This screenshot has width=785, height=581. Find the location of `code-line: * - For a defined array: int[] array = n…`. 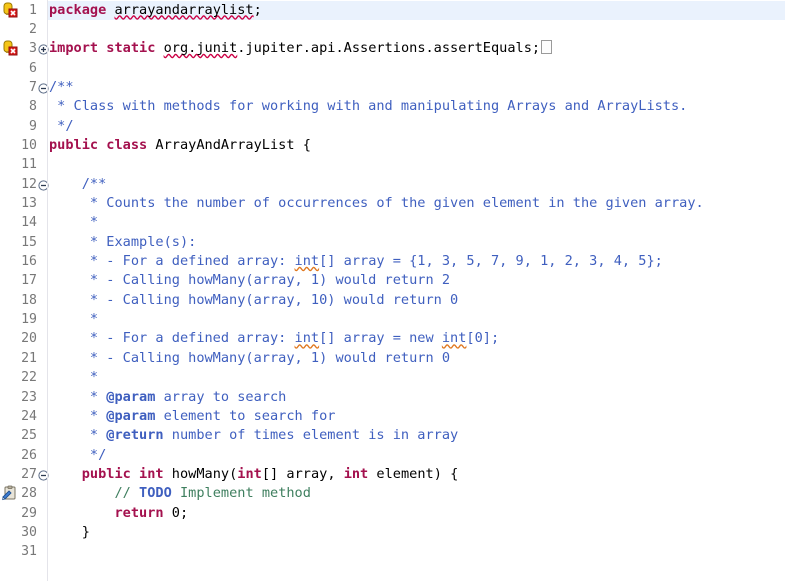

code-line: * - For a defined array: int[] array = n… is located at coordinates (274, 338).